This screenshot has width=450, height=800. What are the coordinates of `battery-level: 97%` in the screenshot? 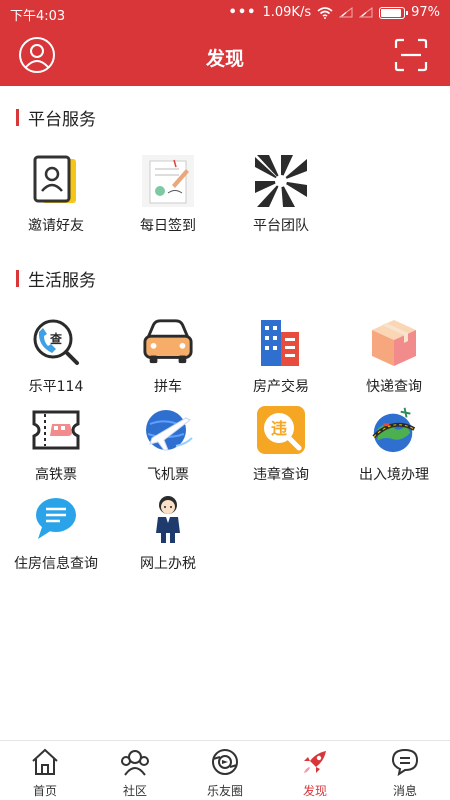 It's located at (425, 12).